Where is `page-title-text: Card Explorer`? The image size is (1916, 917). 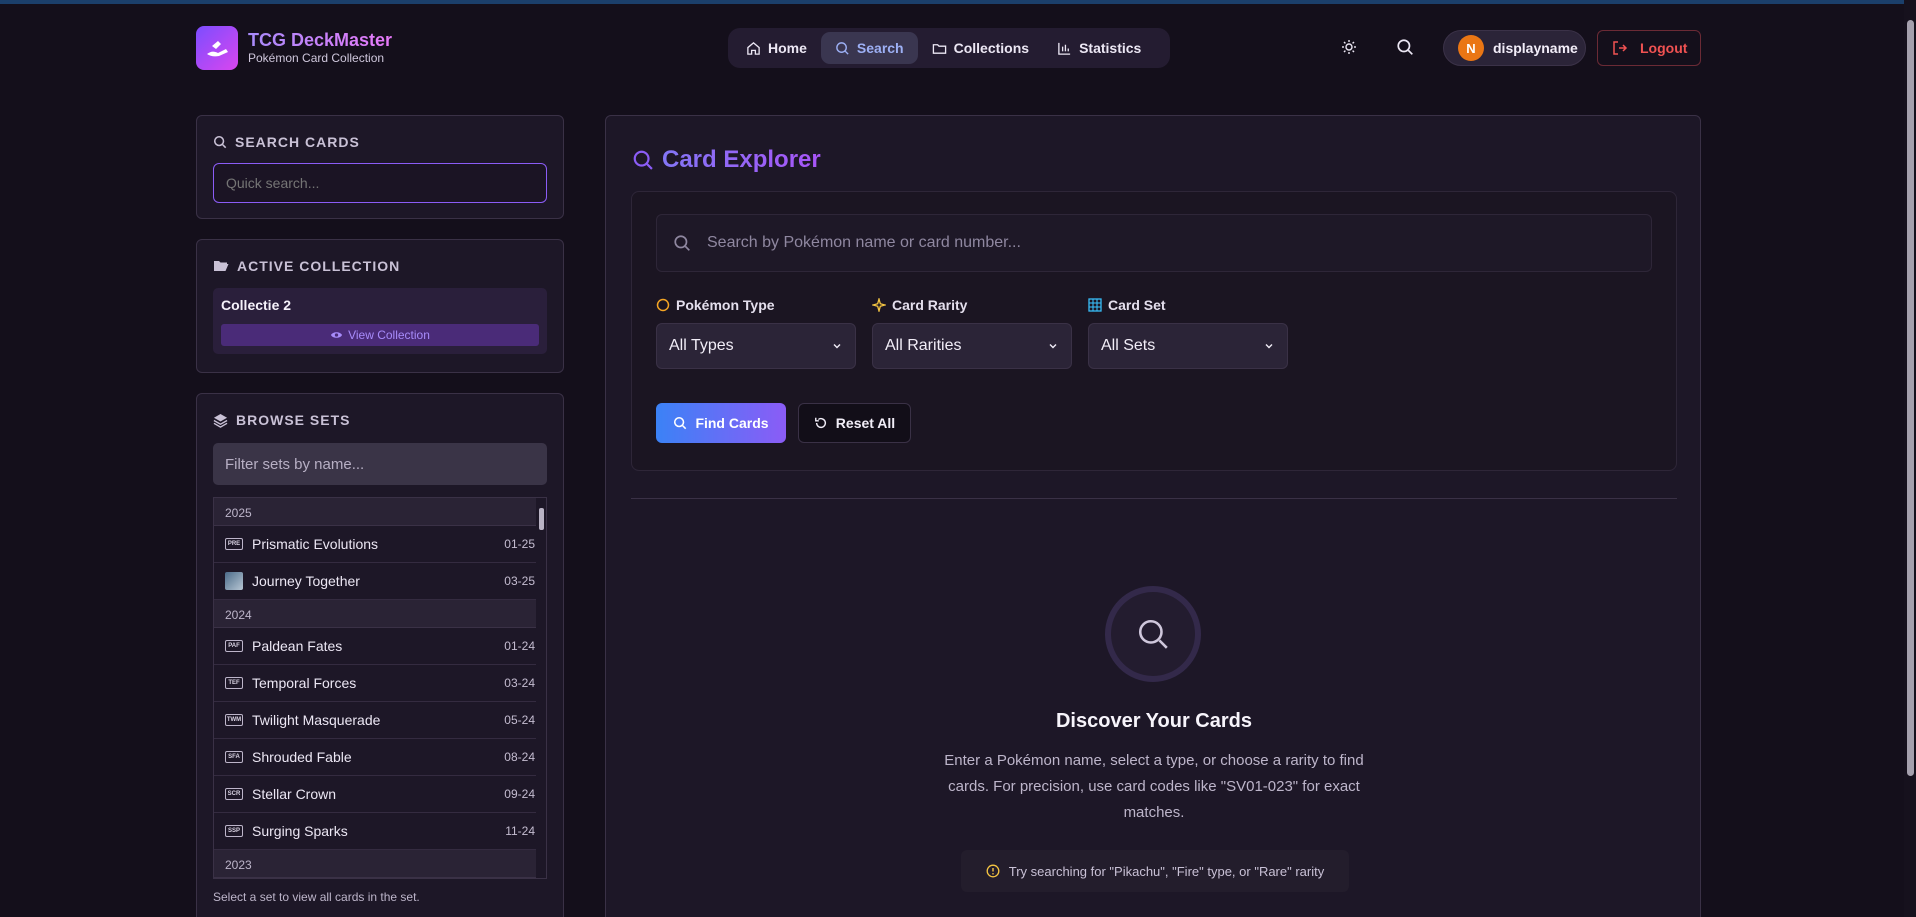
page-title-text: Card Explorer is located at coordinates (741, 159).